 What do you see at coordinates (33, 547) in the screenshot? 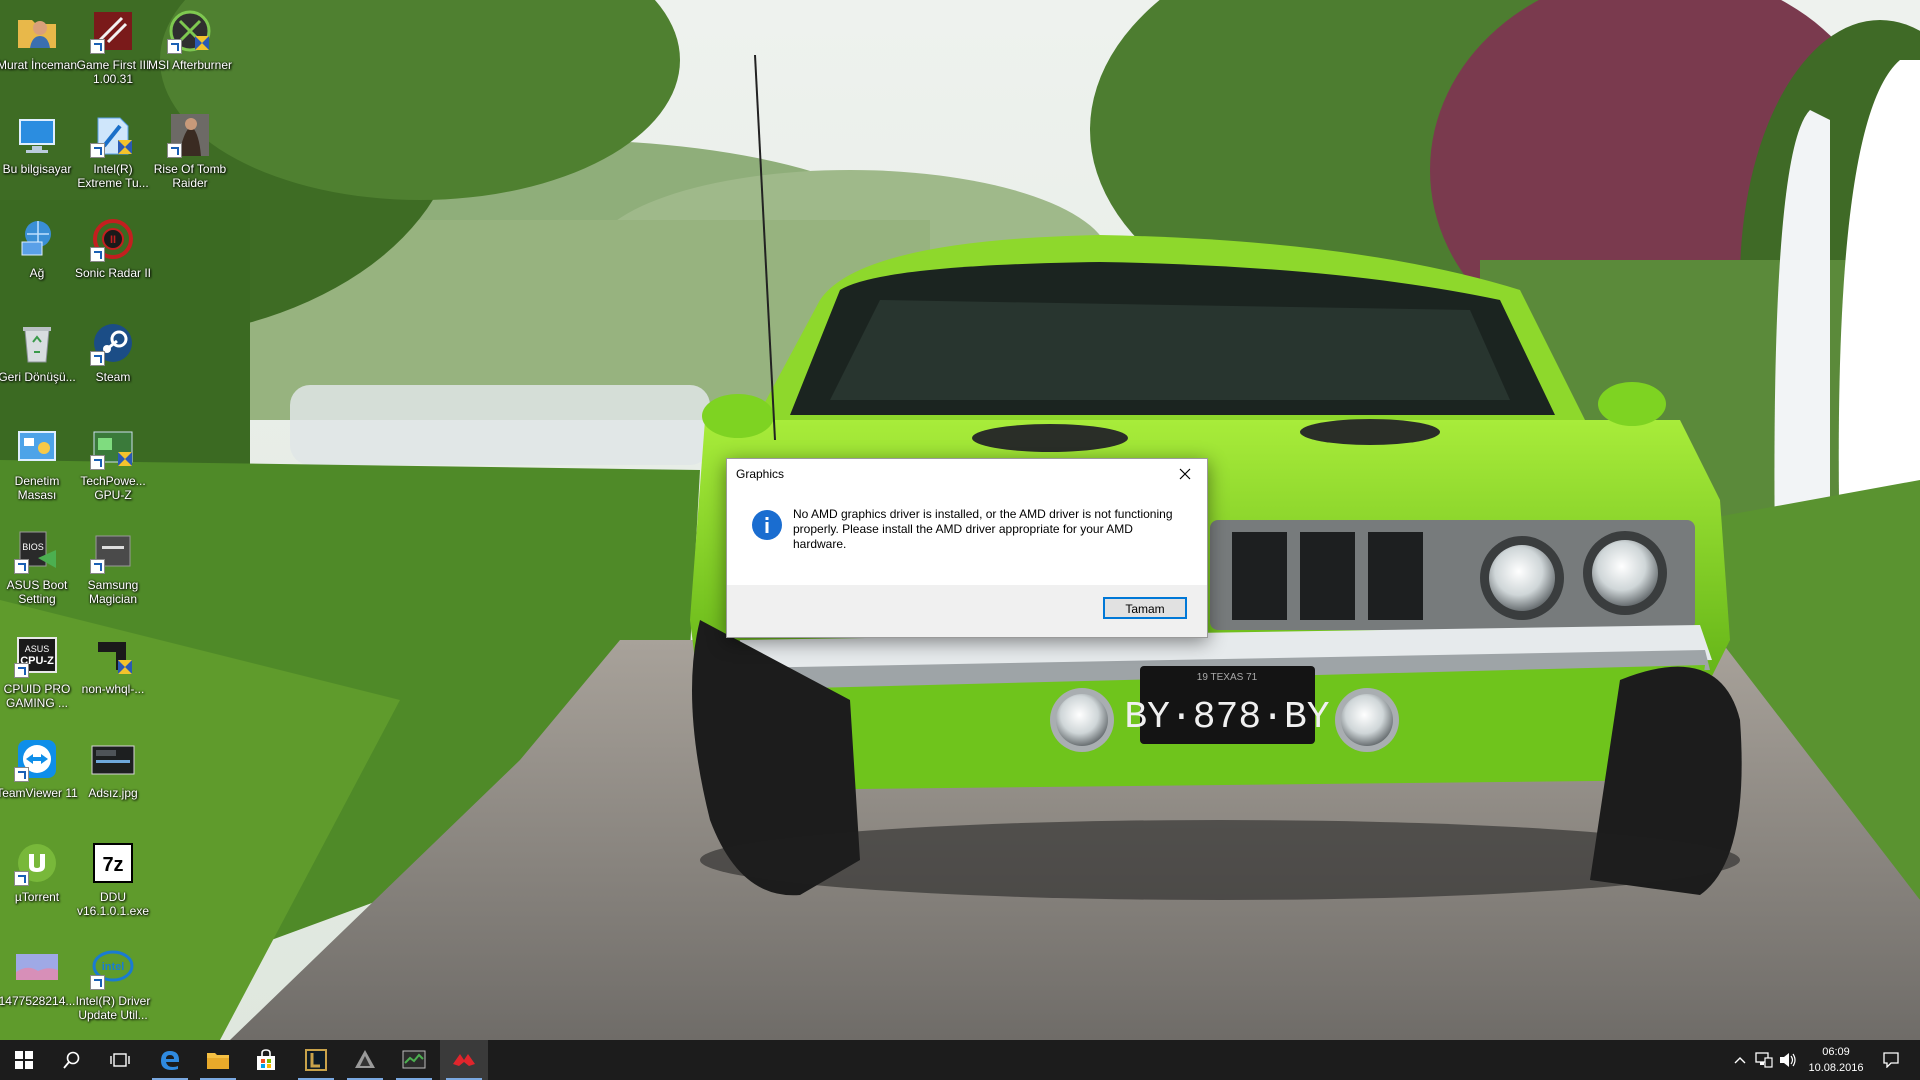
I see `svg-text: BIOS` at bounding box center [33, 547].